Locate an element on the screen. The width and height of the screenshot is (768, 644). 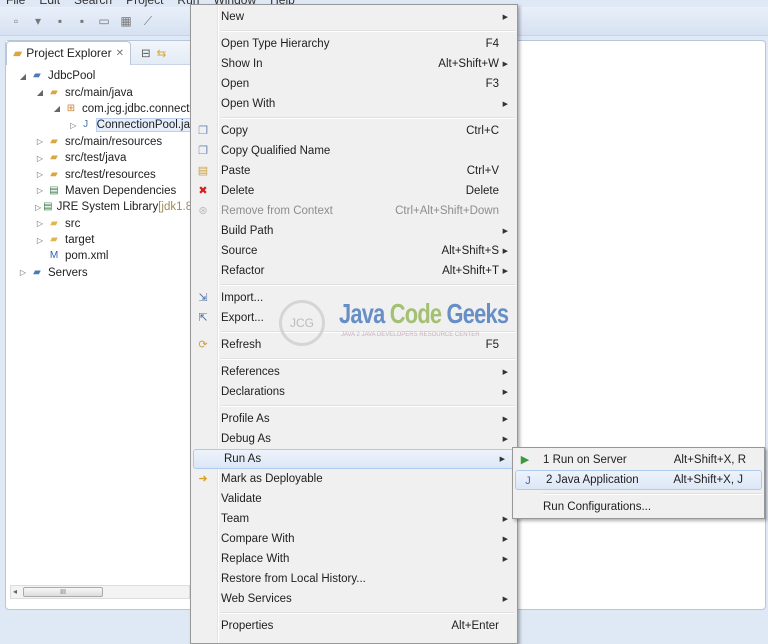
menu-item-show-in: Show In Alt+Shift+W ▶ is located at coordinates (354, 64).